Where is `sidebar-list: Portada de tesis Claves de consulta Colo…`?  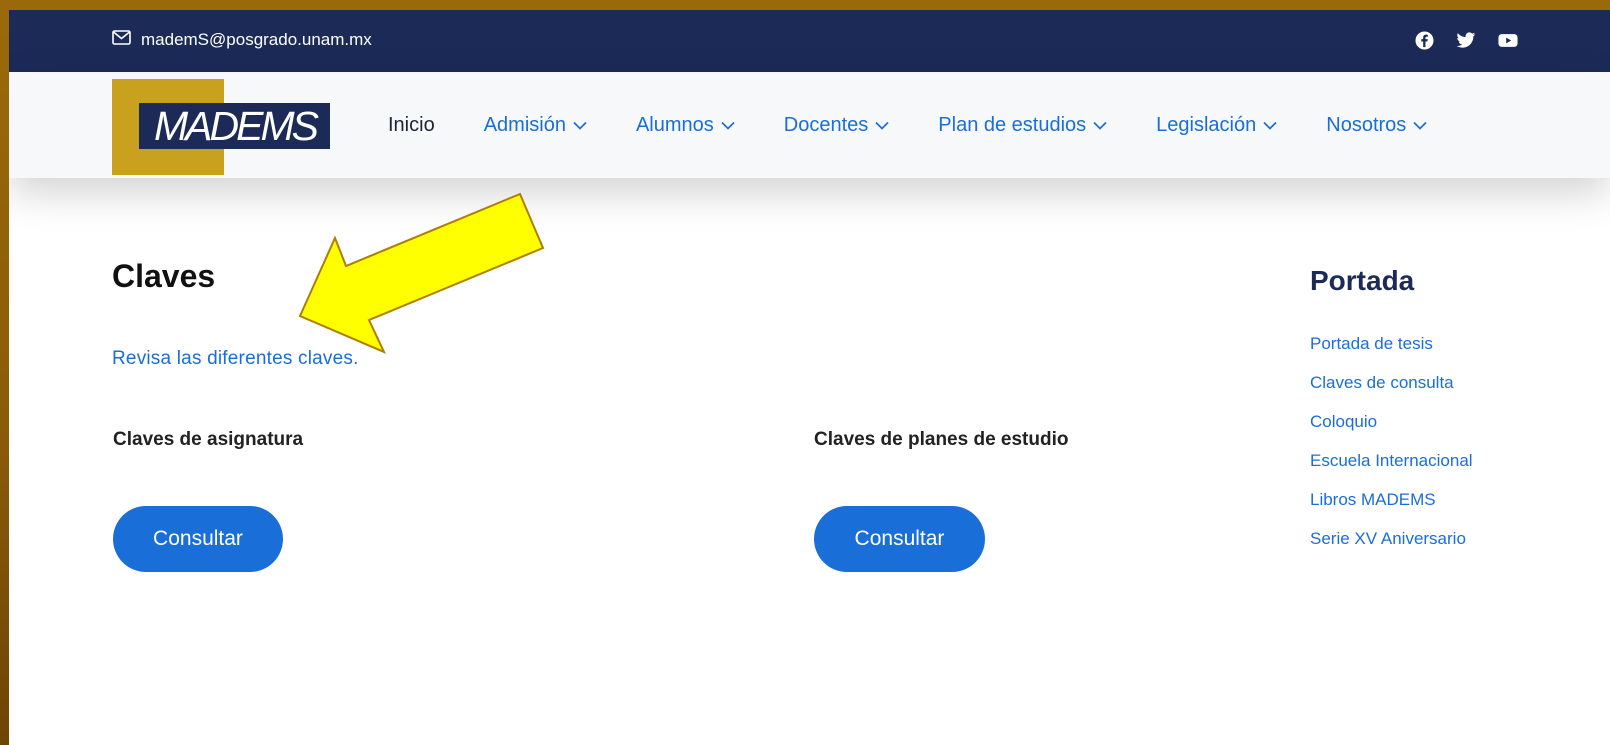
sidebar-list: Portada de tesis Claves de consulta Colo… is located at coordinates (1391, 450).